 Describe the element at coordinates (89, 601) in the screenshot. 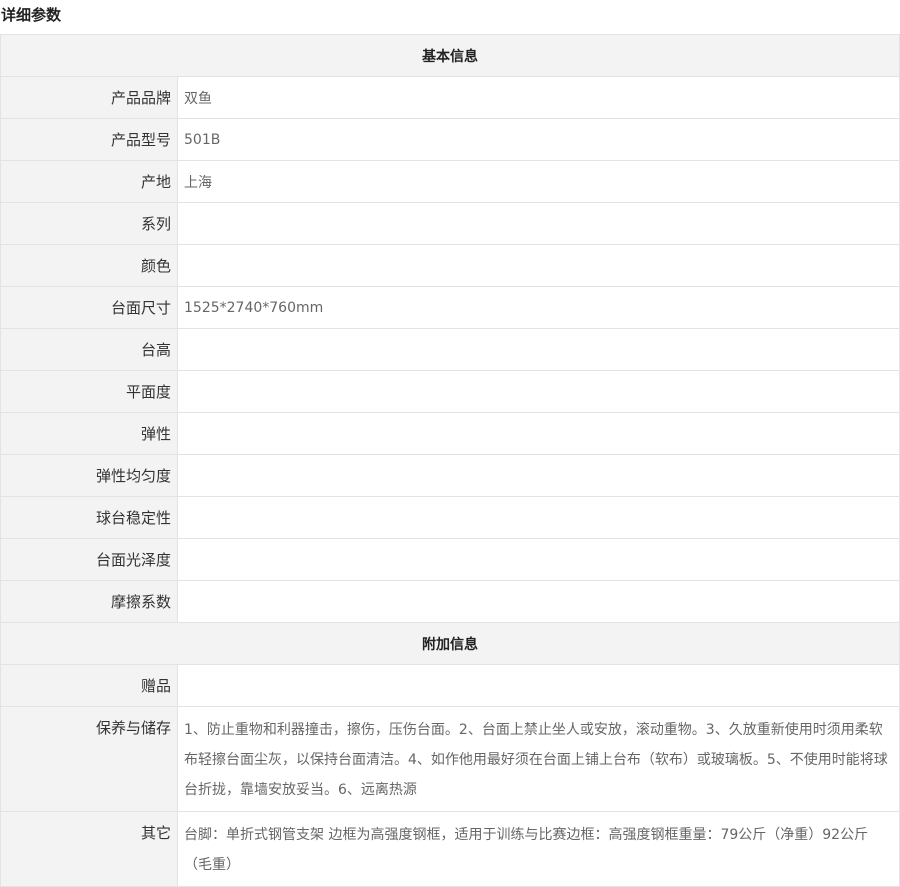

I see `row-label: 摩擦系数` at that location.